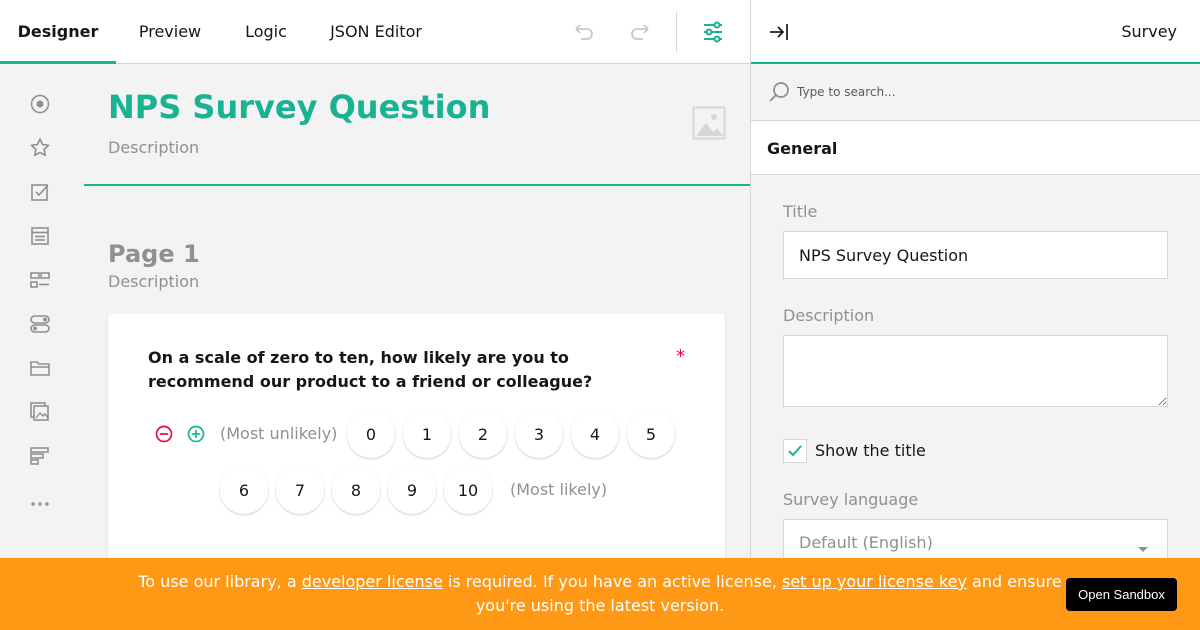 This screenshot has height=630, width=1200. What do you see at coordinates (154, 254) in the screenshot?
I see `page-title: Page 1` at bounding box center [154, 254].